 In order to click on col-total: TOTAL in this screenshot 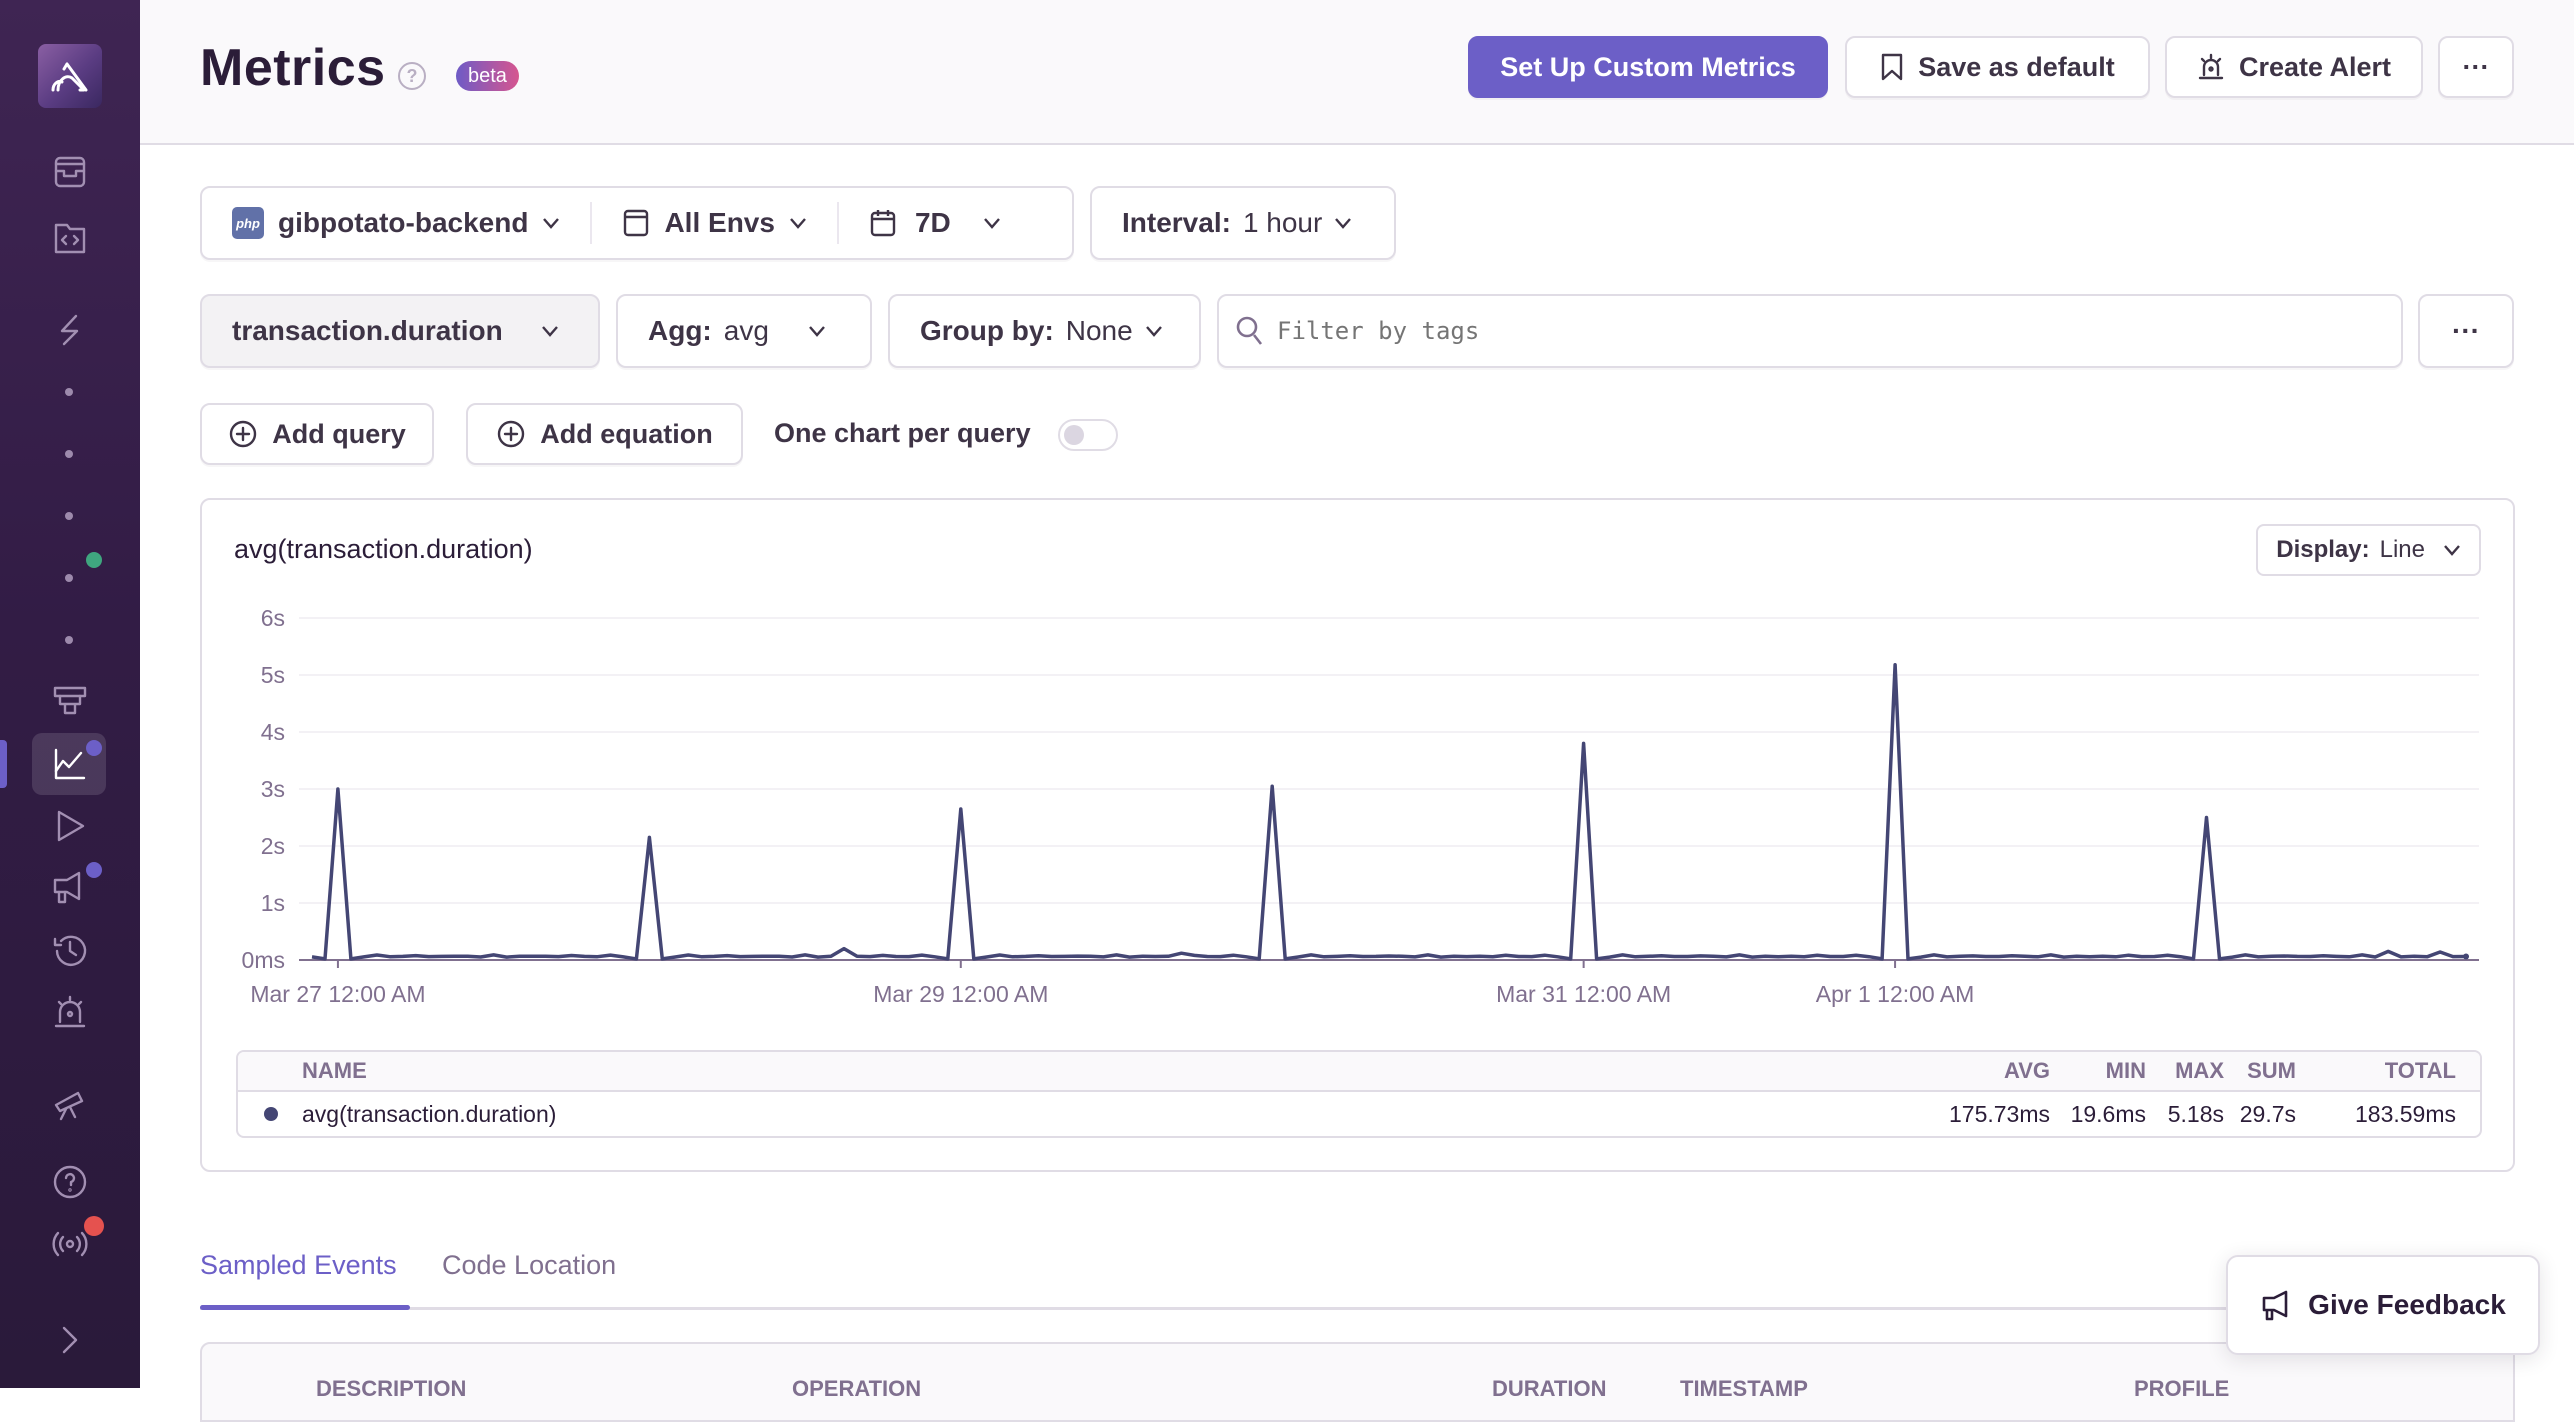, I will do `click(2420, 1070)`.